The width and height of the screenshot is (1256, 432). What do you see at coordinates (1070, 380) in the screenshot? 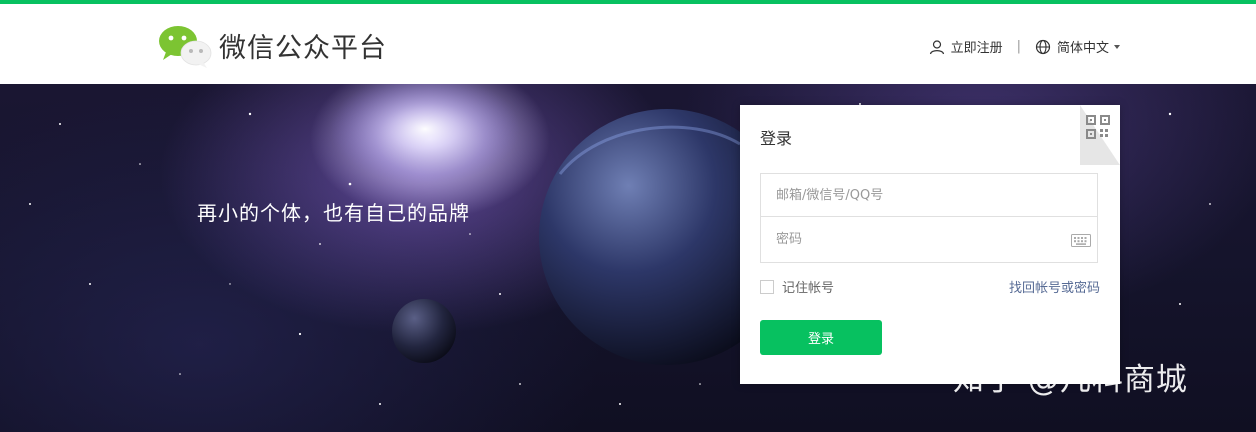
I see `watermark-text: 知乎 @凡科商城` at bounding box center [1070, 380].